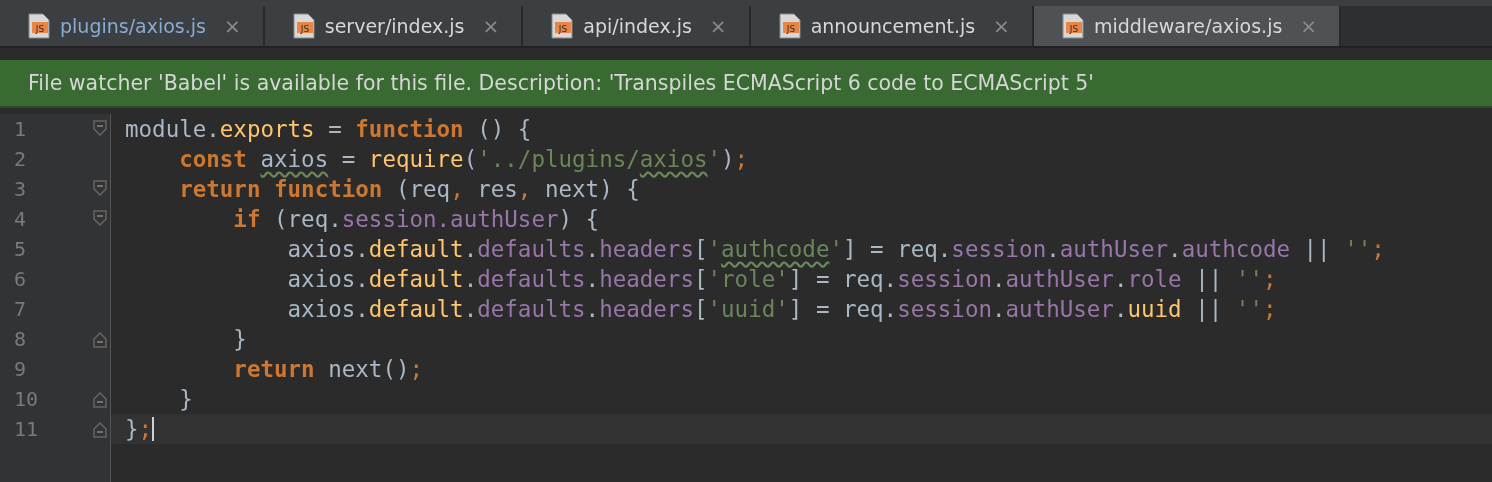 This screenshot has height=482, width=1492. What do you see at coordinates (463, 159) in the screenshot?
I see `code-line: const axios = require('../plugins/axios');` at bounding box center [463, 159].